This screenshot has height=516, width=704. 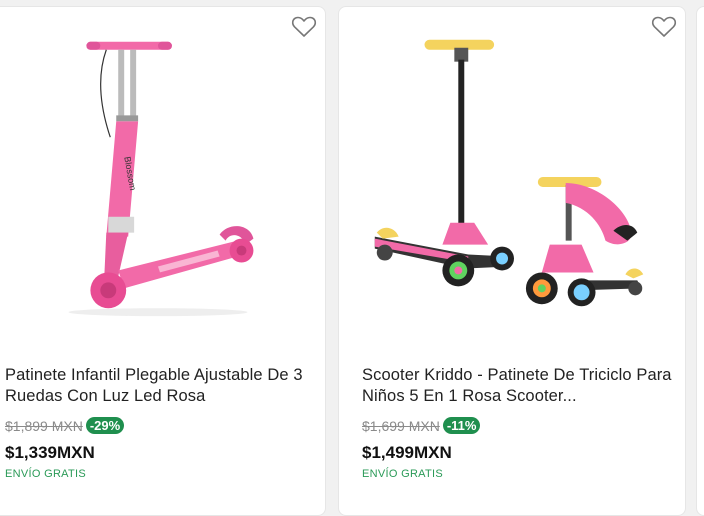 I want to click on discount-badge: -29%, so click(x=105, y=425).